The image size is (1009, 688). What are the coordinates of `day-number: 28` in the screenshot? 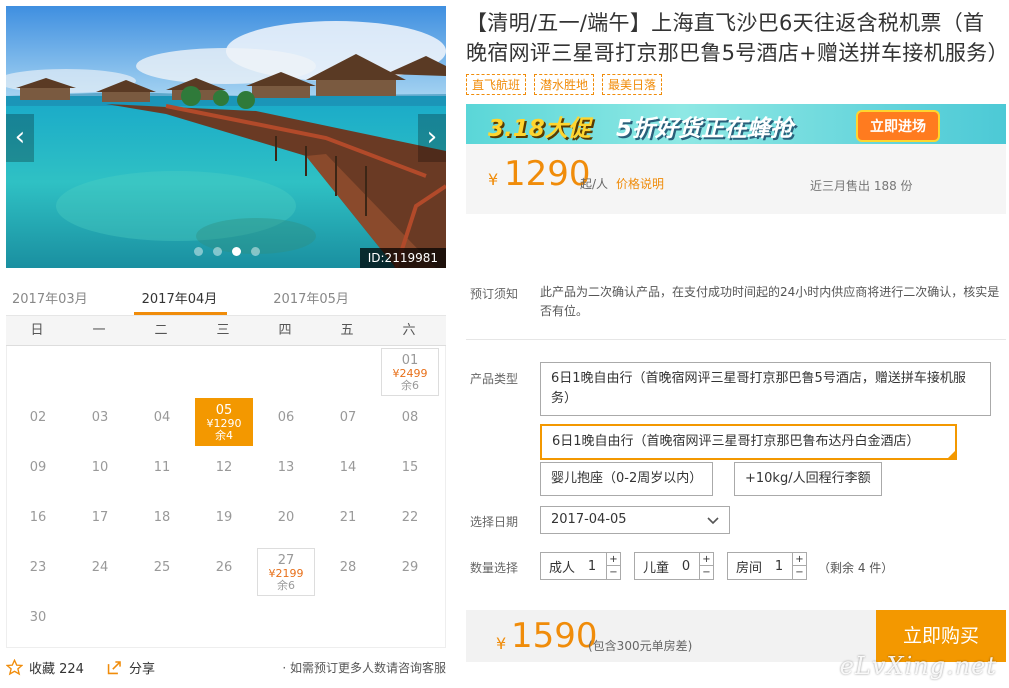 It's located at (348, 567).